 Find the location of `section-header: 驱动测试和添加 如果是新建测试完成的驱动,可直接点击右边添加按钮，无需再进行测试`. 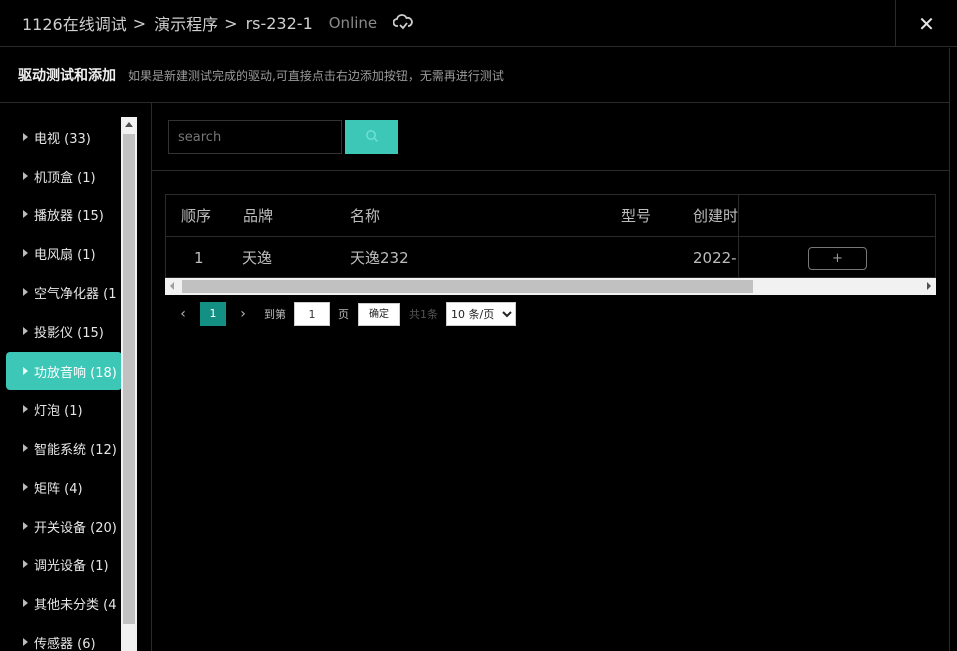

section-header: 驱动测试和添加 如果是新建测试完成的驱动,可直接点击右边添加按钮，无需再进行测试 is located at coordinates (475, 75).